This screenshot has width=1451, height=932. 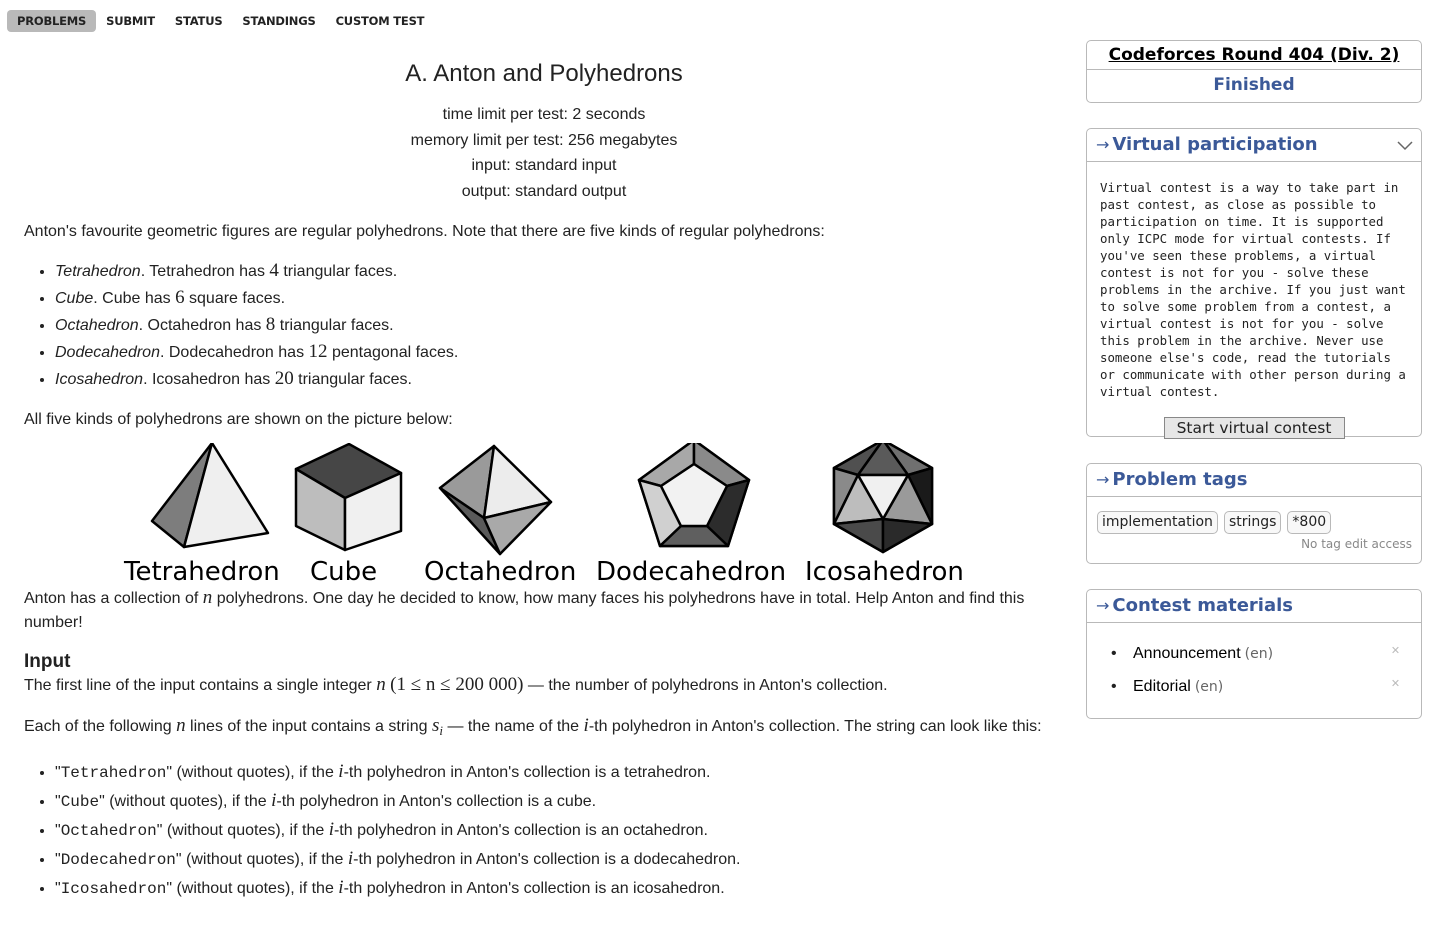 I want to click on contest-name-link: Codeforces Round 404 (Div. 2), so click(x=1254, y=55).